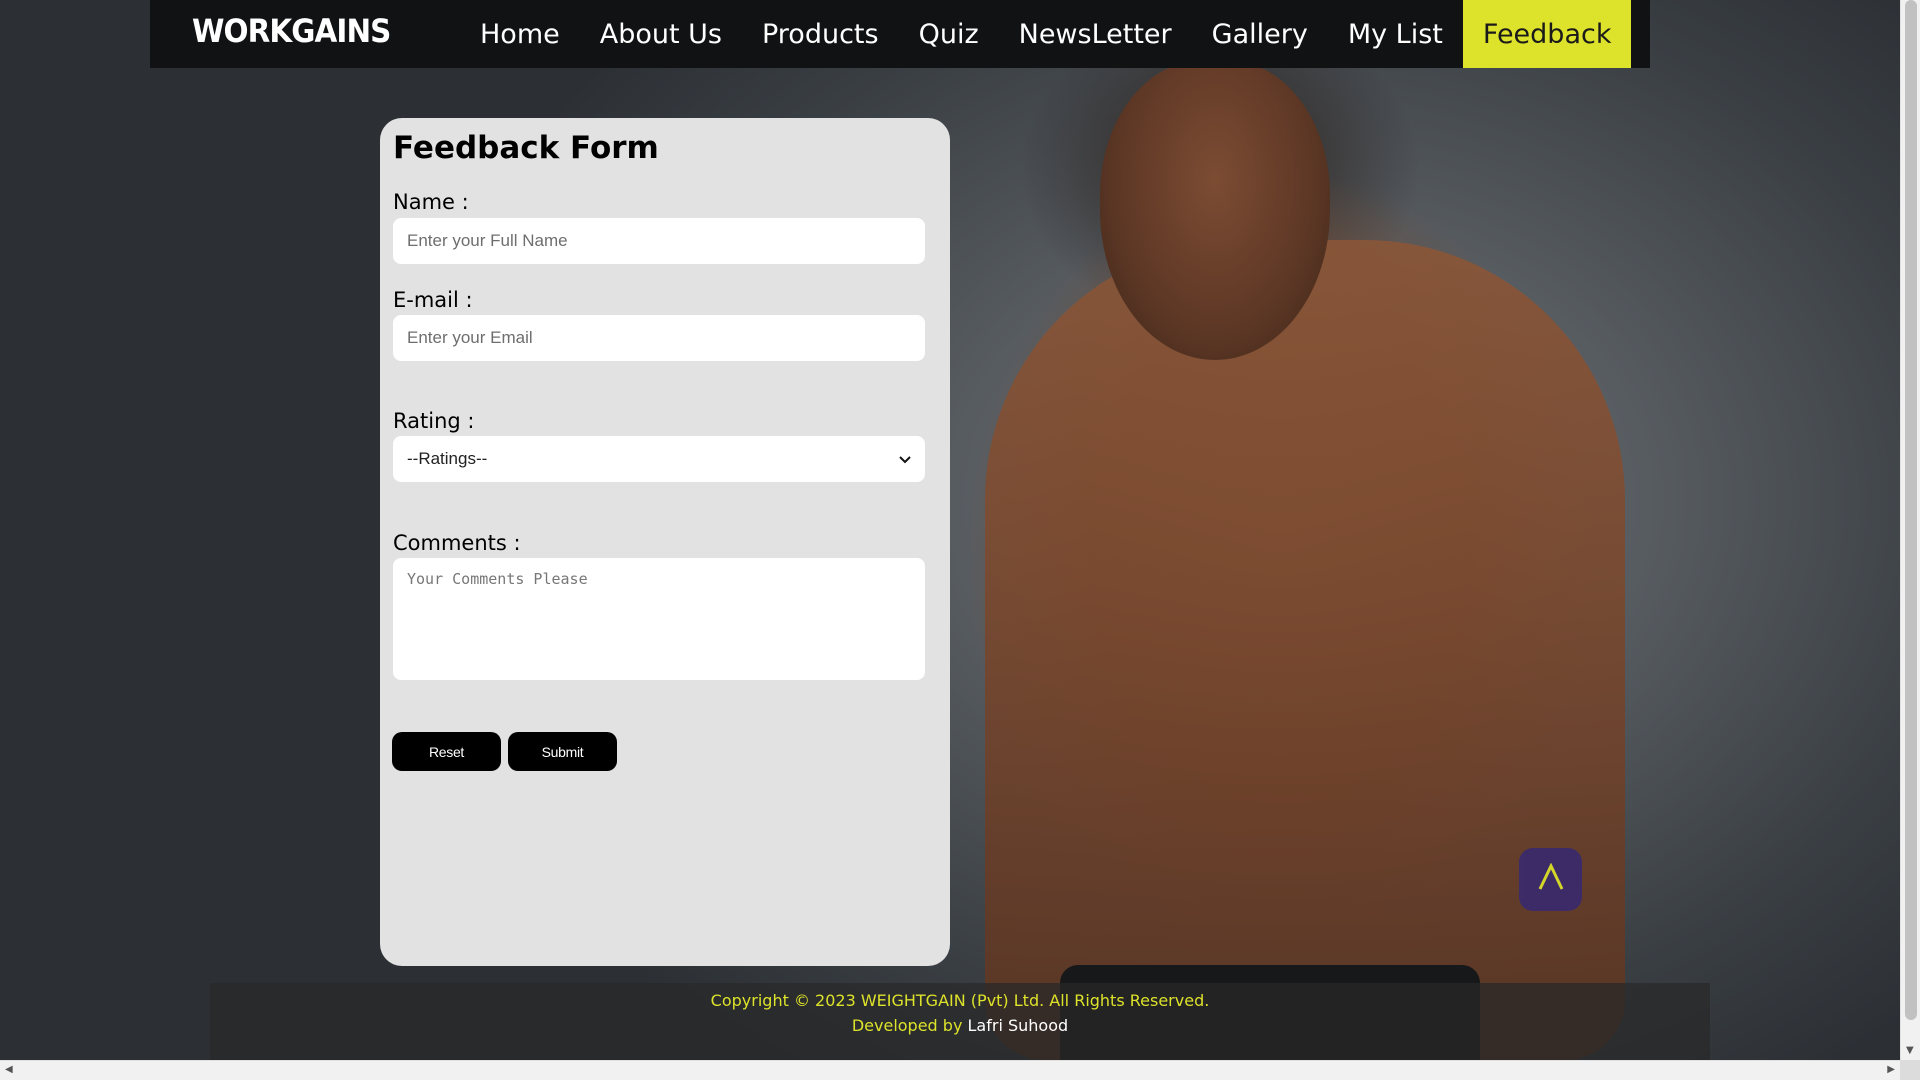 The width and height of the screenshot is (1920, 1080). Describe the element at coordinates (659, 459) in the screenshot. I see `rating-select: --Ratings--` at that location.